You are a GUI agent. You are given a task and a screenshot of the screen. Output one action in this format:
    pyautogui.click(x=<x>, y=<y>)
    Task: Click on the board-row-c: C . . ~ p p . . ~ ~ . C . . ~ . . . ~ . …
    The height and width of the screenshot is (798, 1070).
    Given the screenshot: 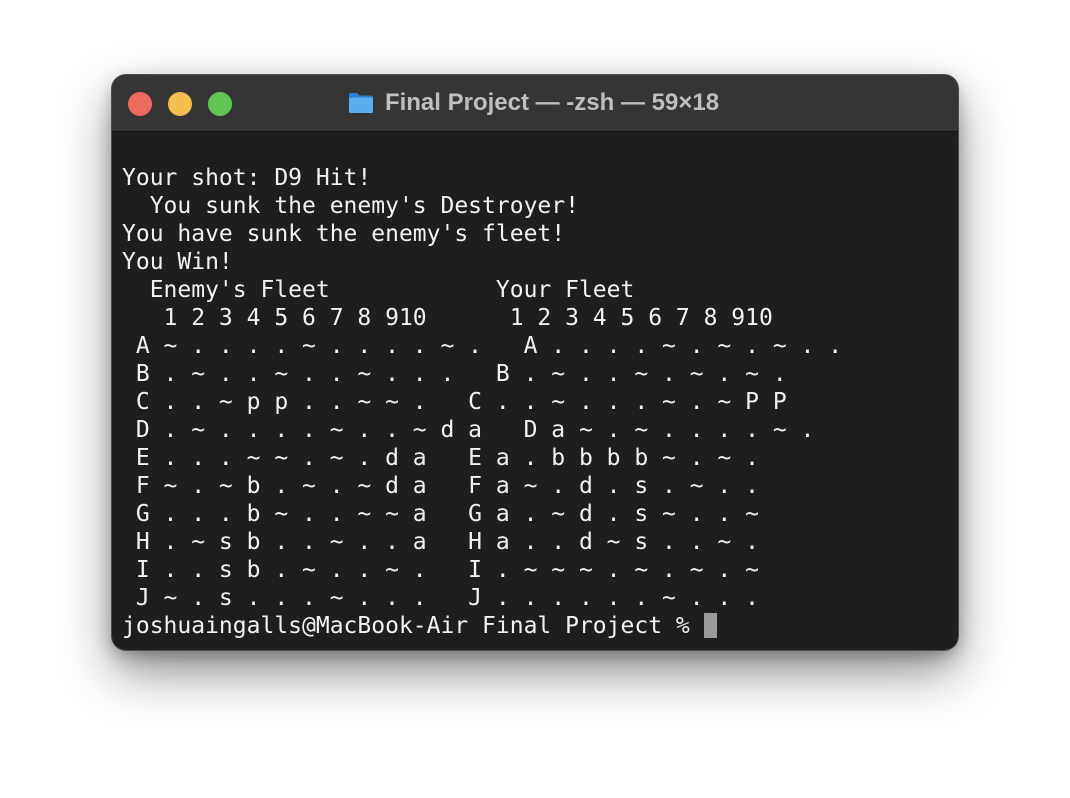 What is the action you would take?
    pyautogui.click(x=454, y=402)
    